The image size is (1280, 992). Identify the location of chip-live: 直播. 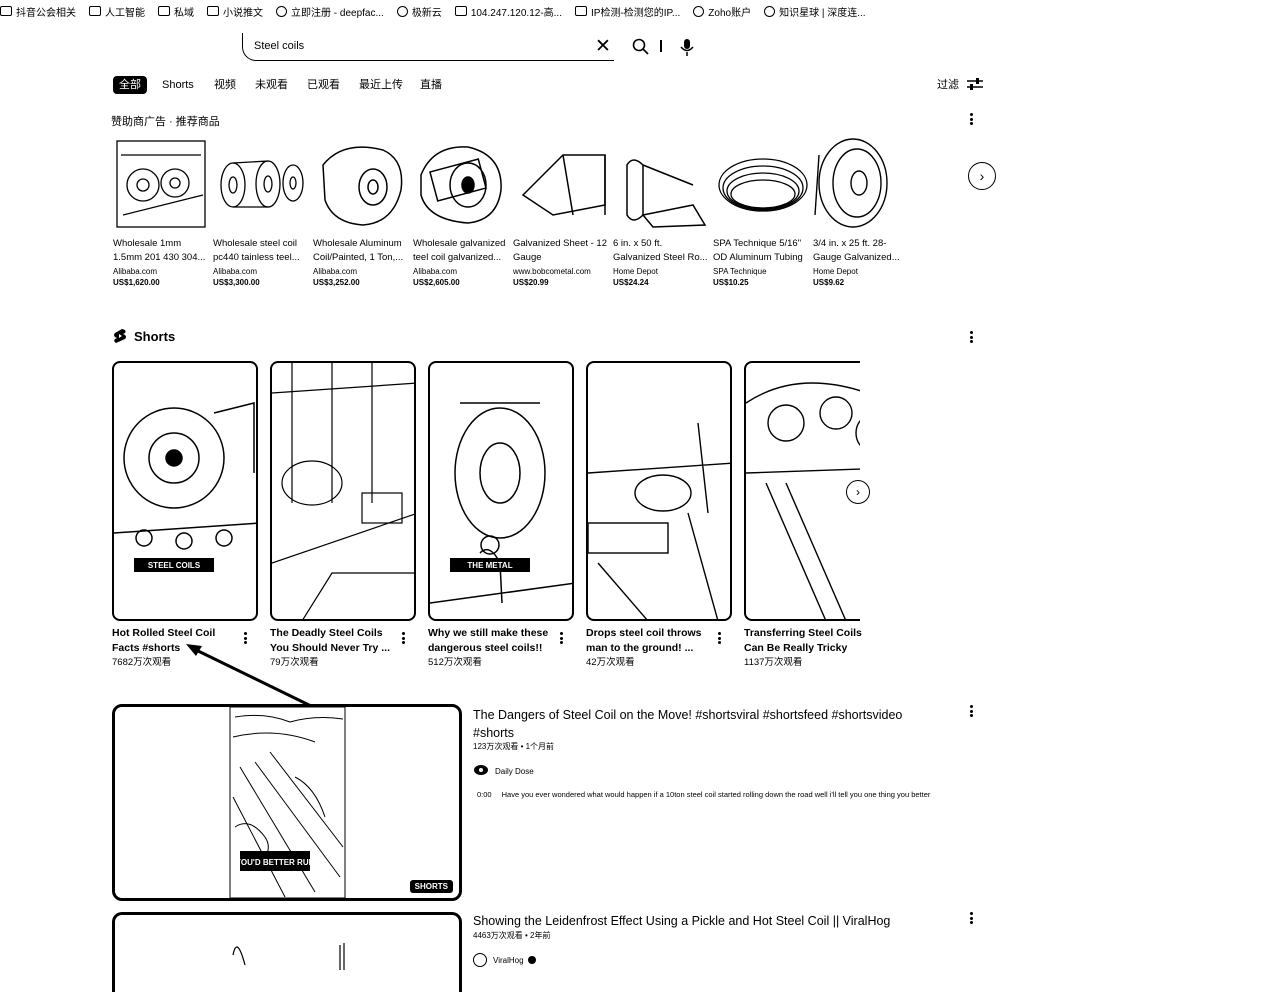
(431, 85).